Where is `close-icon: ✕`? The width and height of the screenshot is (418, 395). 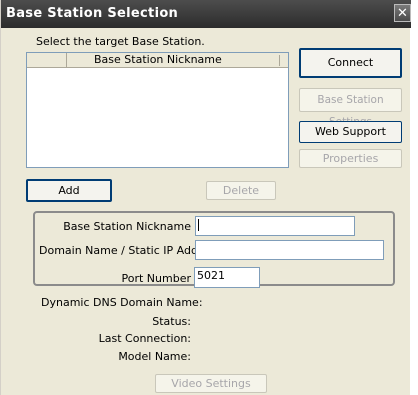 close-icon: ✕ is located at coordinates (402, 13).